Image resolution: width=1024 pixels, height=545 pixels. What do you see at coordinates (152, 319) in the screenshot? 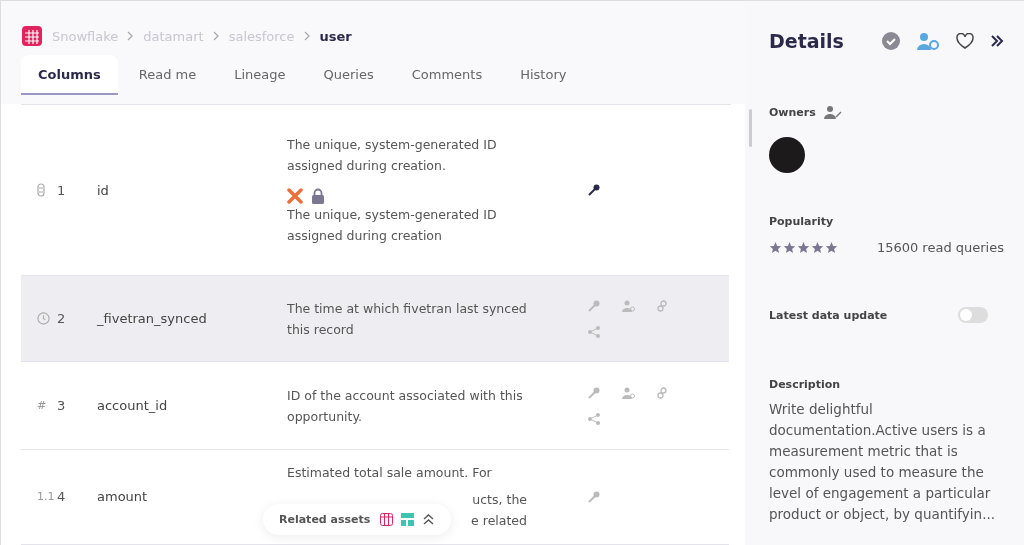
I see `column-name: _fivetran_synced` at bounding box center [152, 319].